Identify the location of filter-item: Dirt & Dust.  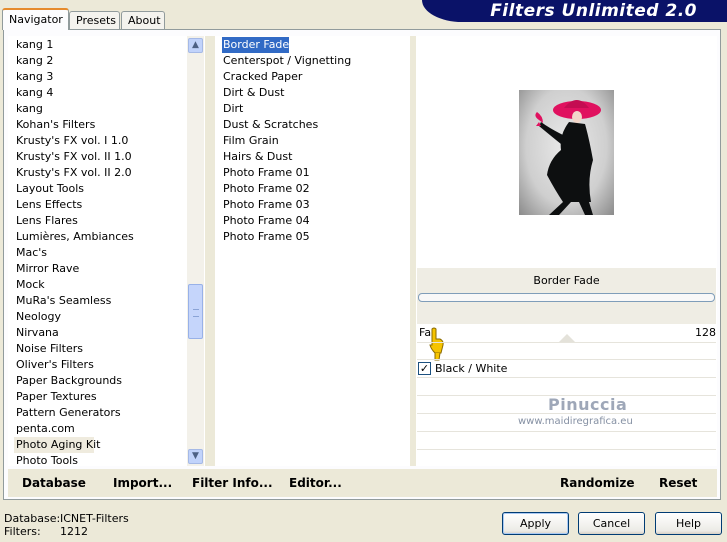
(253, 93).